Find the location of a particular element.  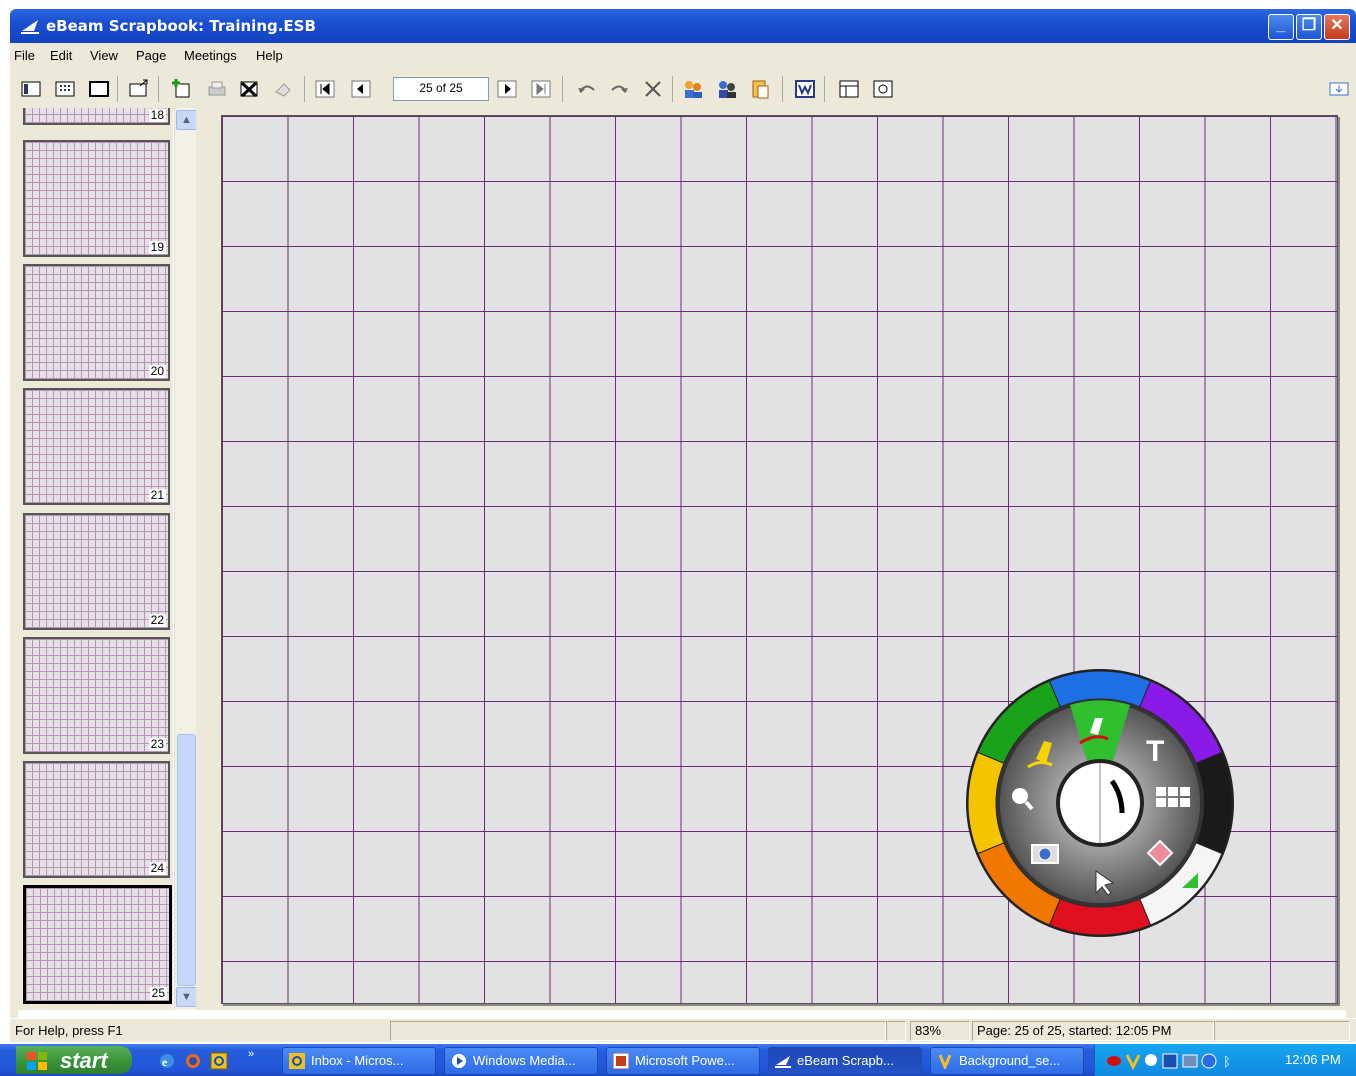

svg-text: e is located at coordinates (165, 1062).